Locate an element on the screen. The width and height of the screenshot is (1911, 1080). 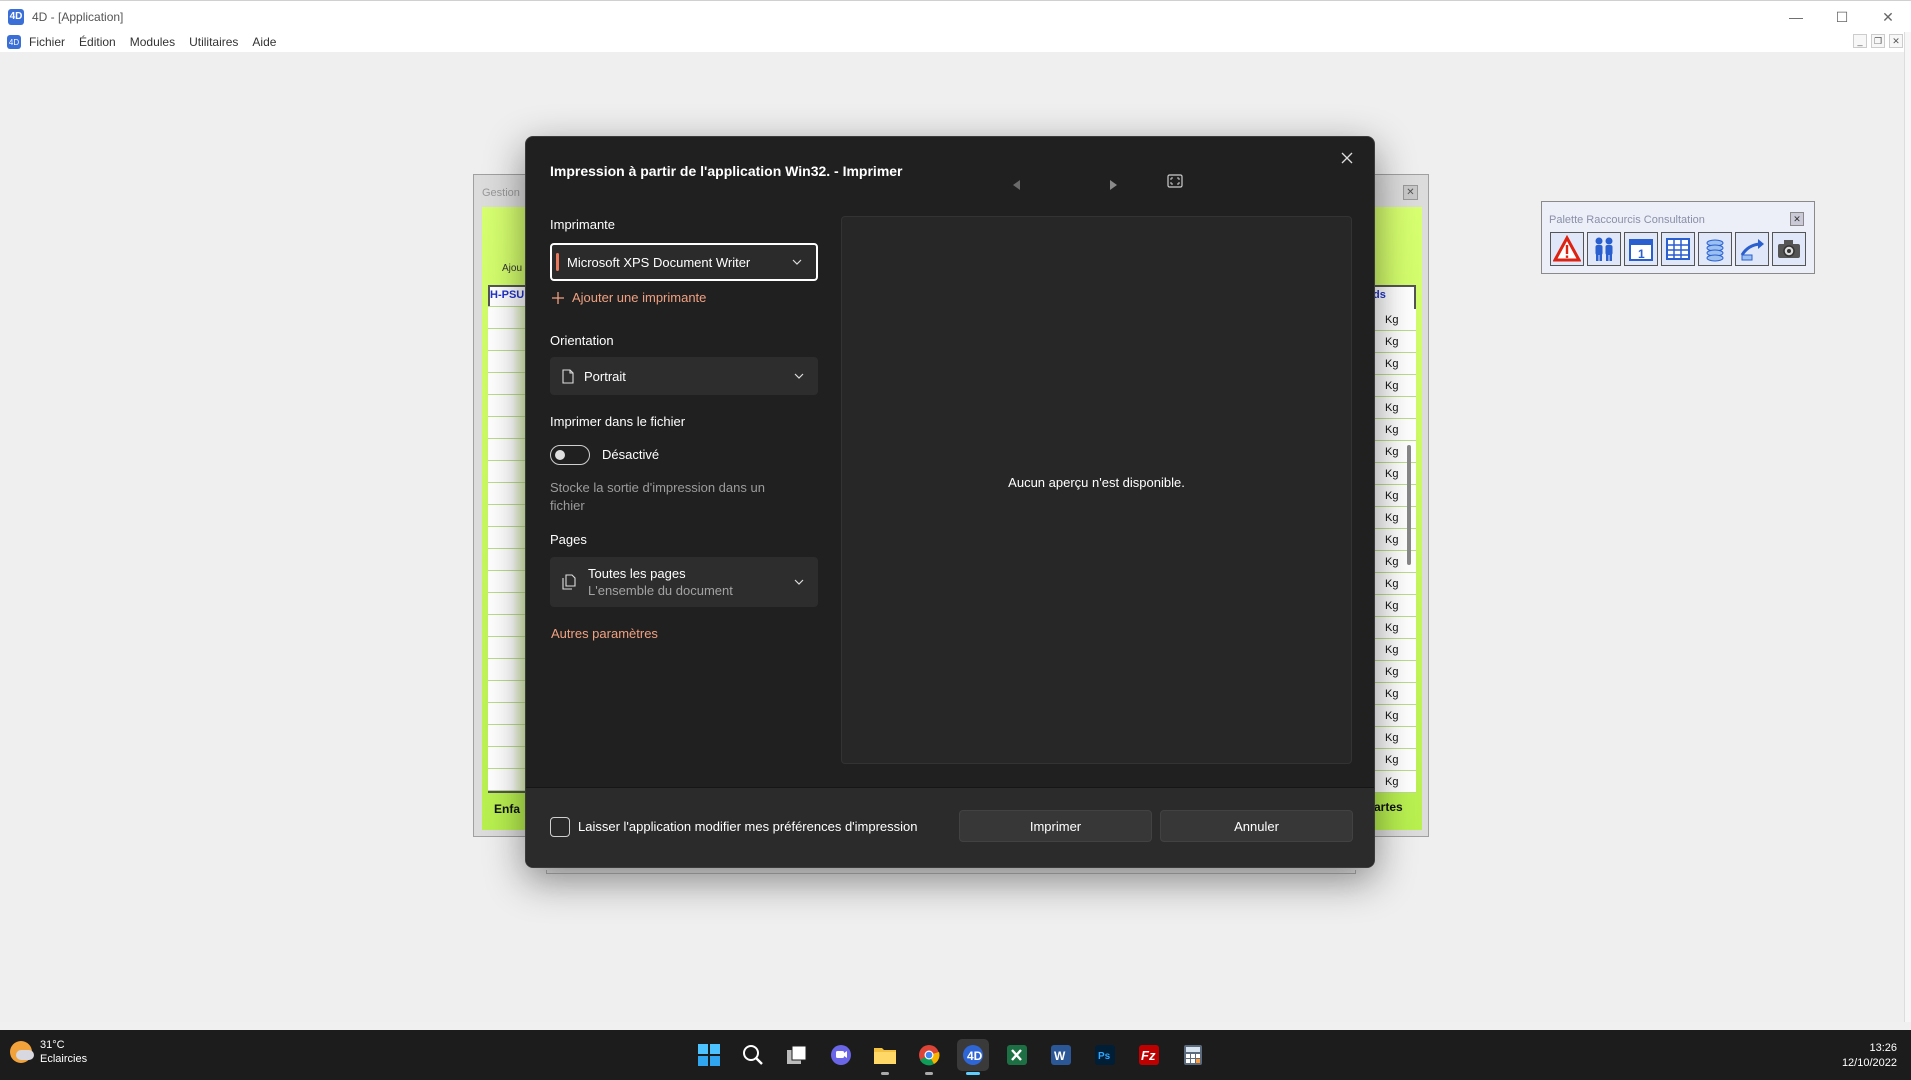
running-indicator is located at coordinates (929, 1073).